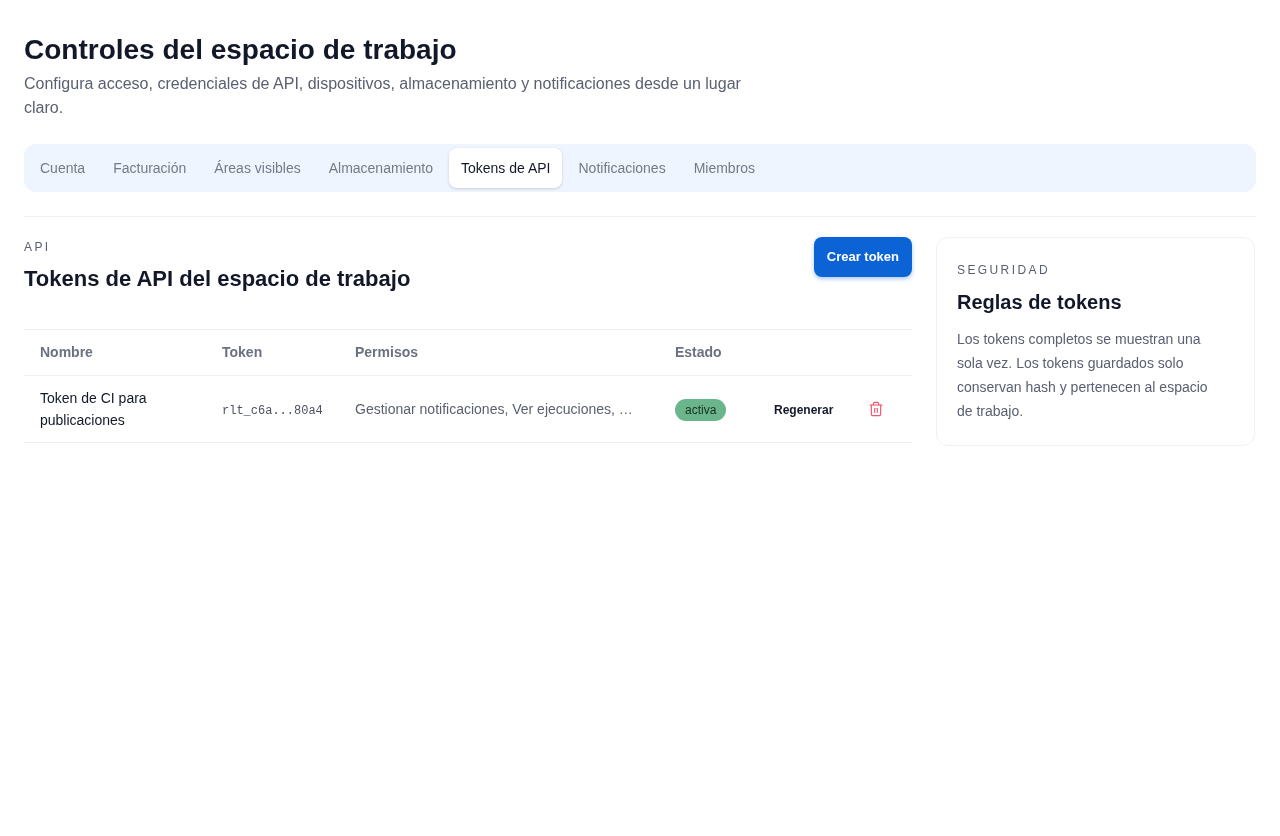 The width and height of the screenshot is (1280, 836). Describe the element at coordinates (150, 168) in the screenshot. I see `tab: Facturación` at that location.